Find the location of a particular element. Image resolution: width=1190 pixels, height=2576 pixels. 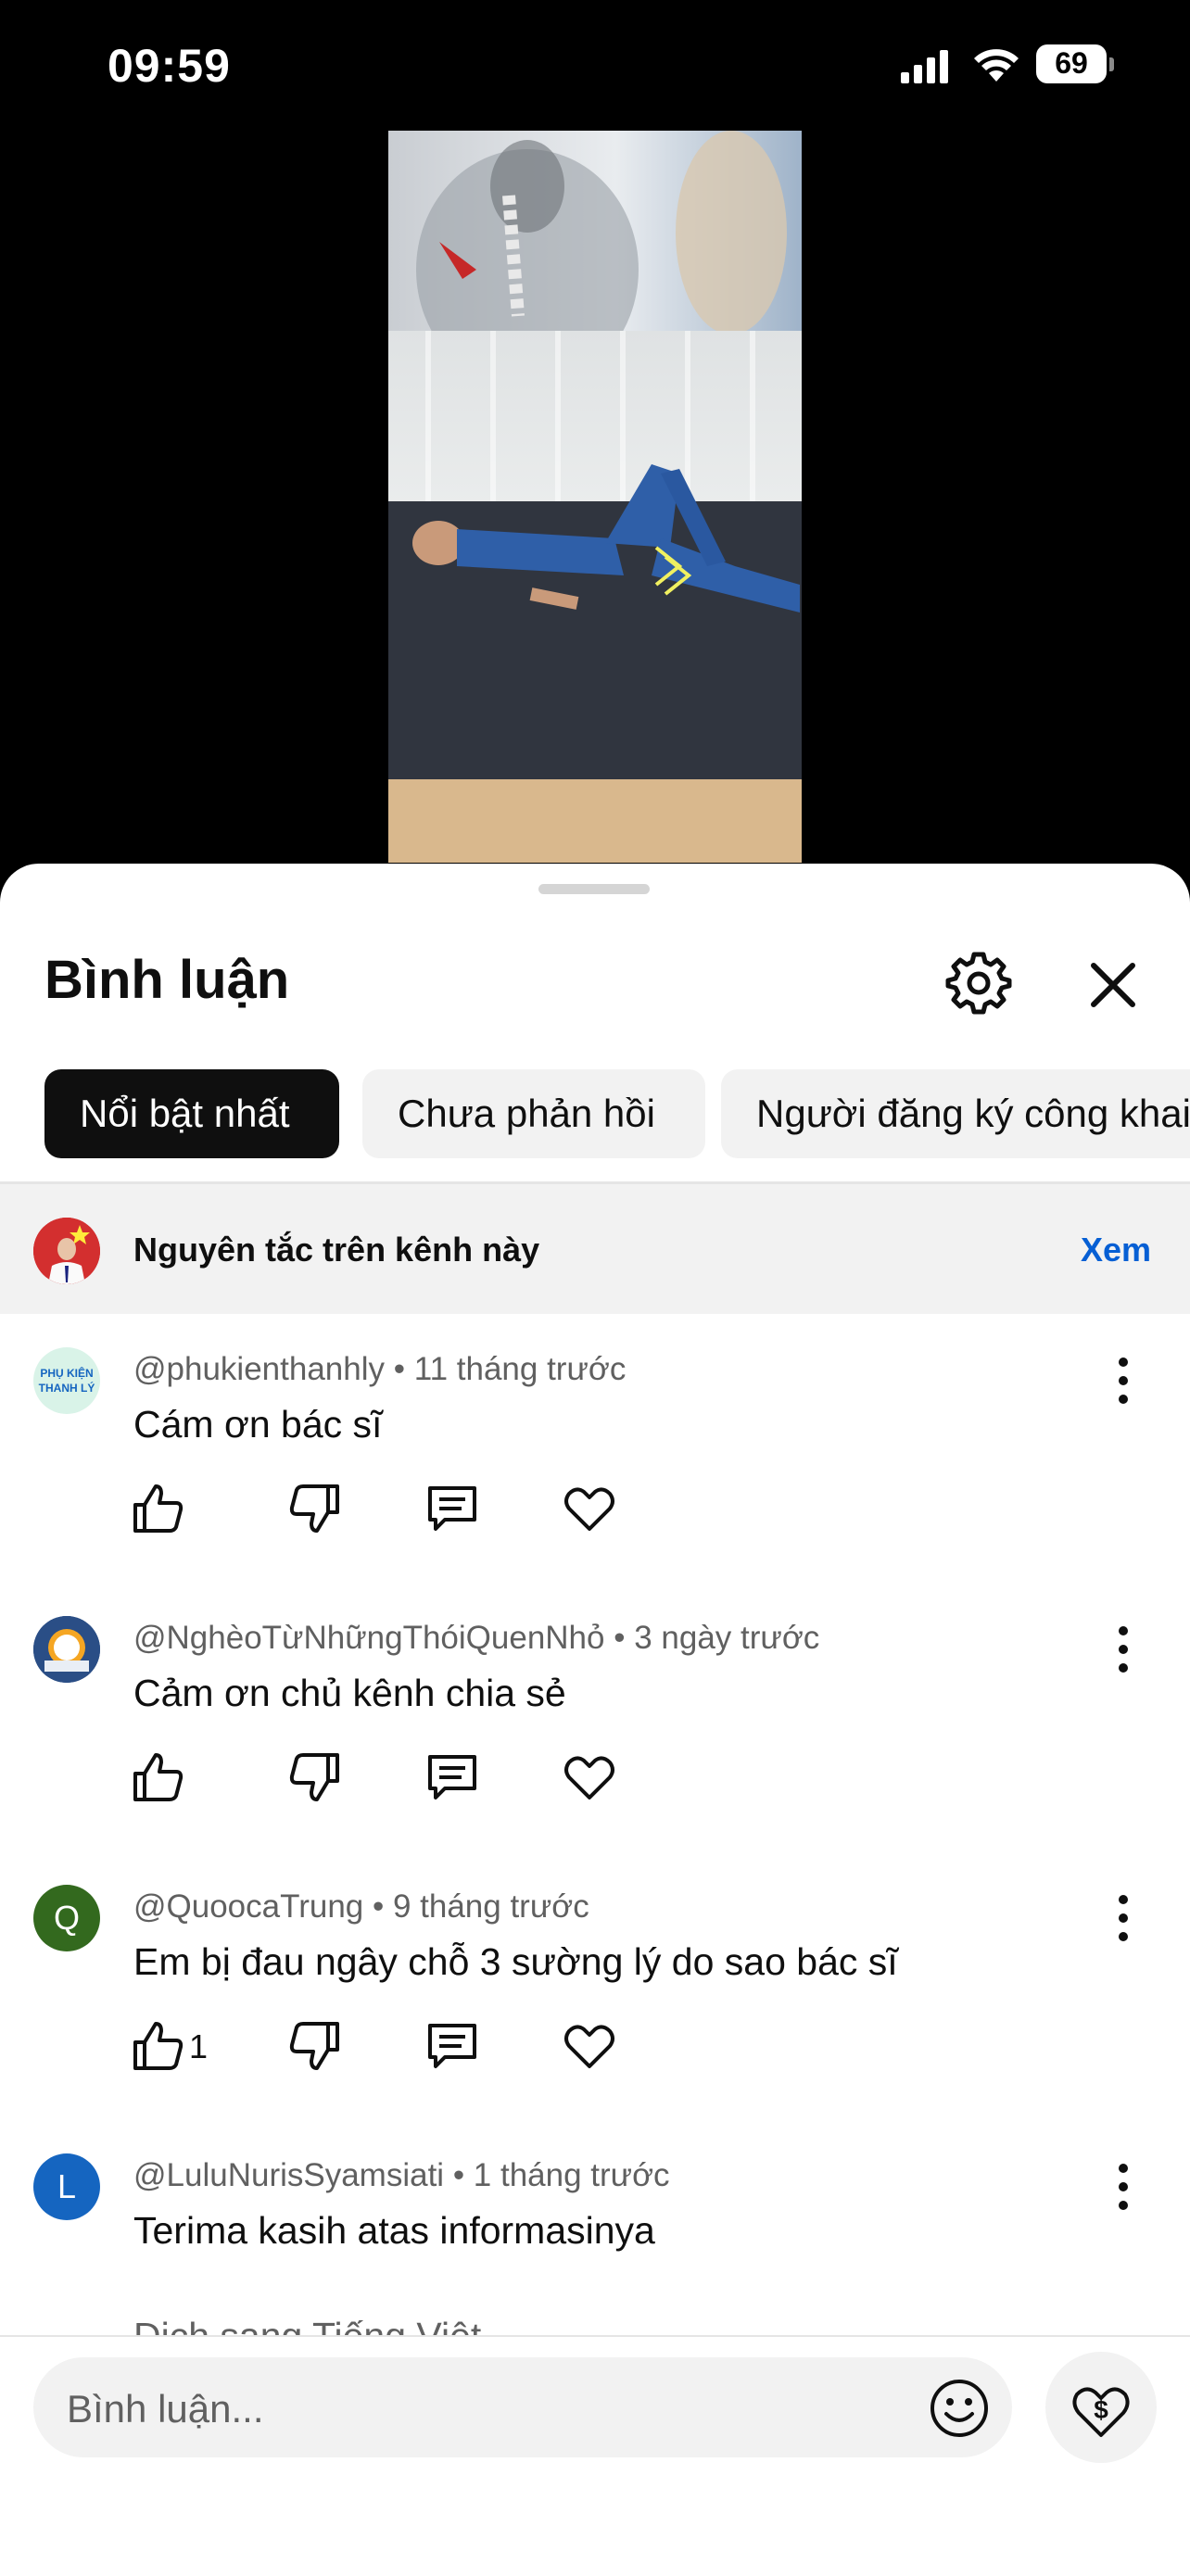

comment-author: @QuoocaTrung is located at coordinates (248, 1906).